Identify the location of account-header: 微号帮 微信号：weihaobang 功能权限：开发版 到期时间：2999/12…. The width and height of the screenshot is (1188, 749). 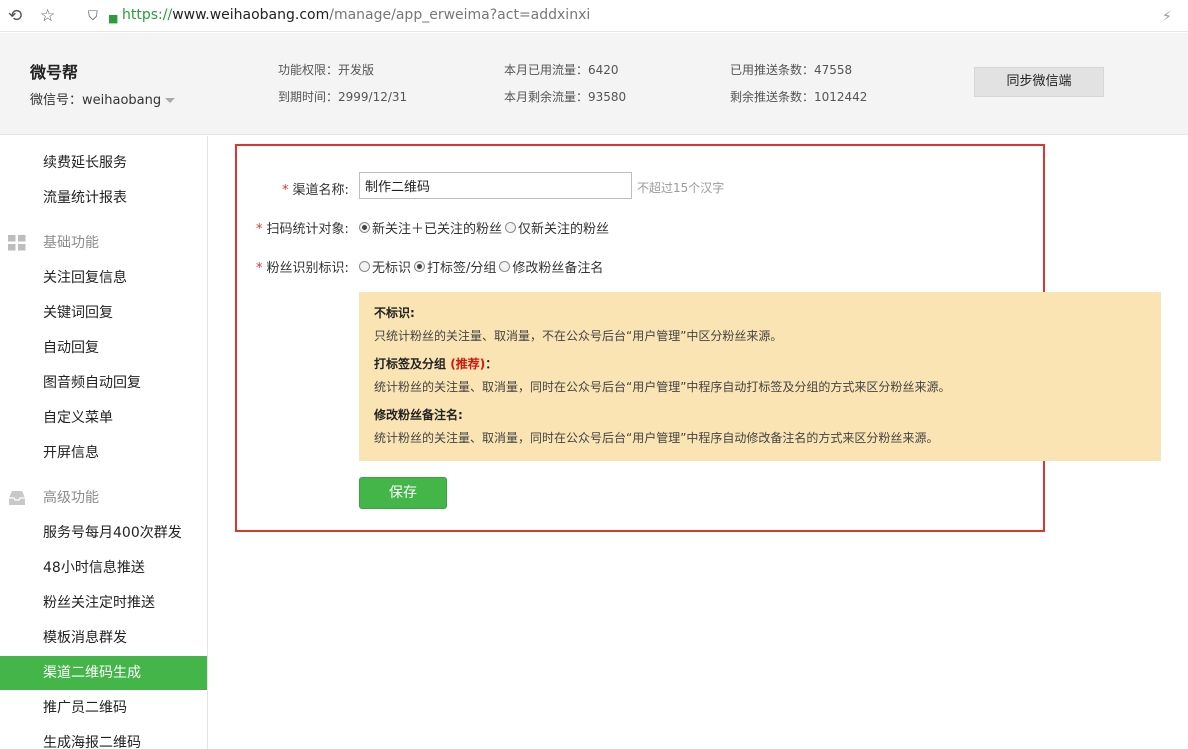
(594, 84).